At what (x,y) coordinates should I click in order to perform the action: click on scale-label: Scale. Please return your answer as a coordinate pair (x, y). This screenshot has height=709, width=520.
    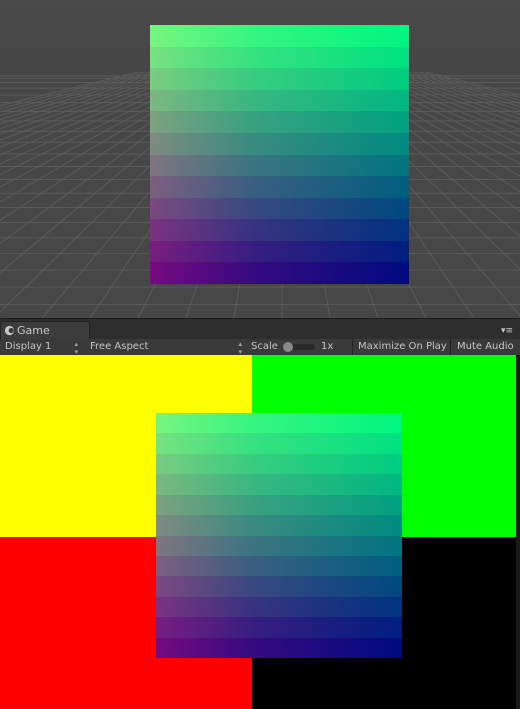
    Looking at the image, I should click on (264, 346).